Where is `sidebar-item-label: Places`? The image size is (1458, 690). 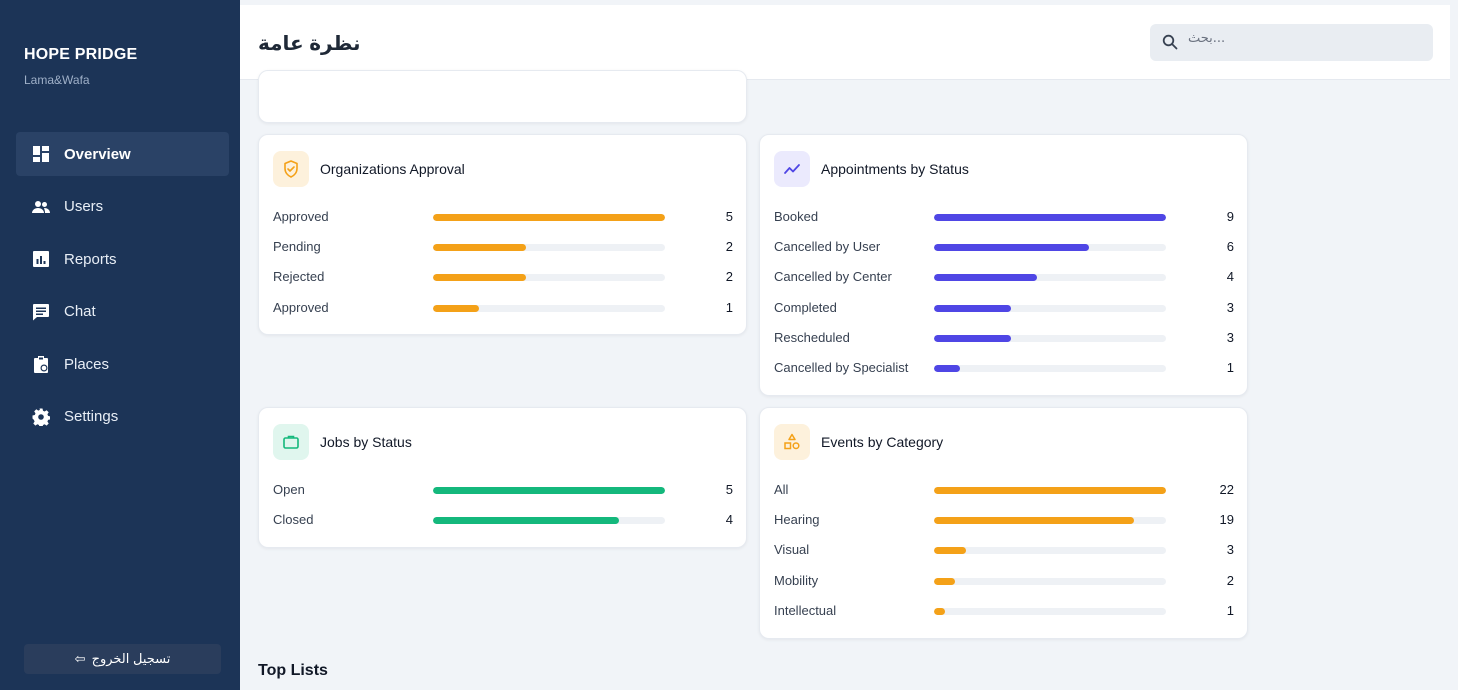 sidebar-item-label: Places is located at coordinates (87, 364).